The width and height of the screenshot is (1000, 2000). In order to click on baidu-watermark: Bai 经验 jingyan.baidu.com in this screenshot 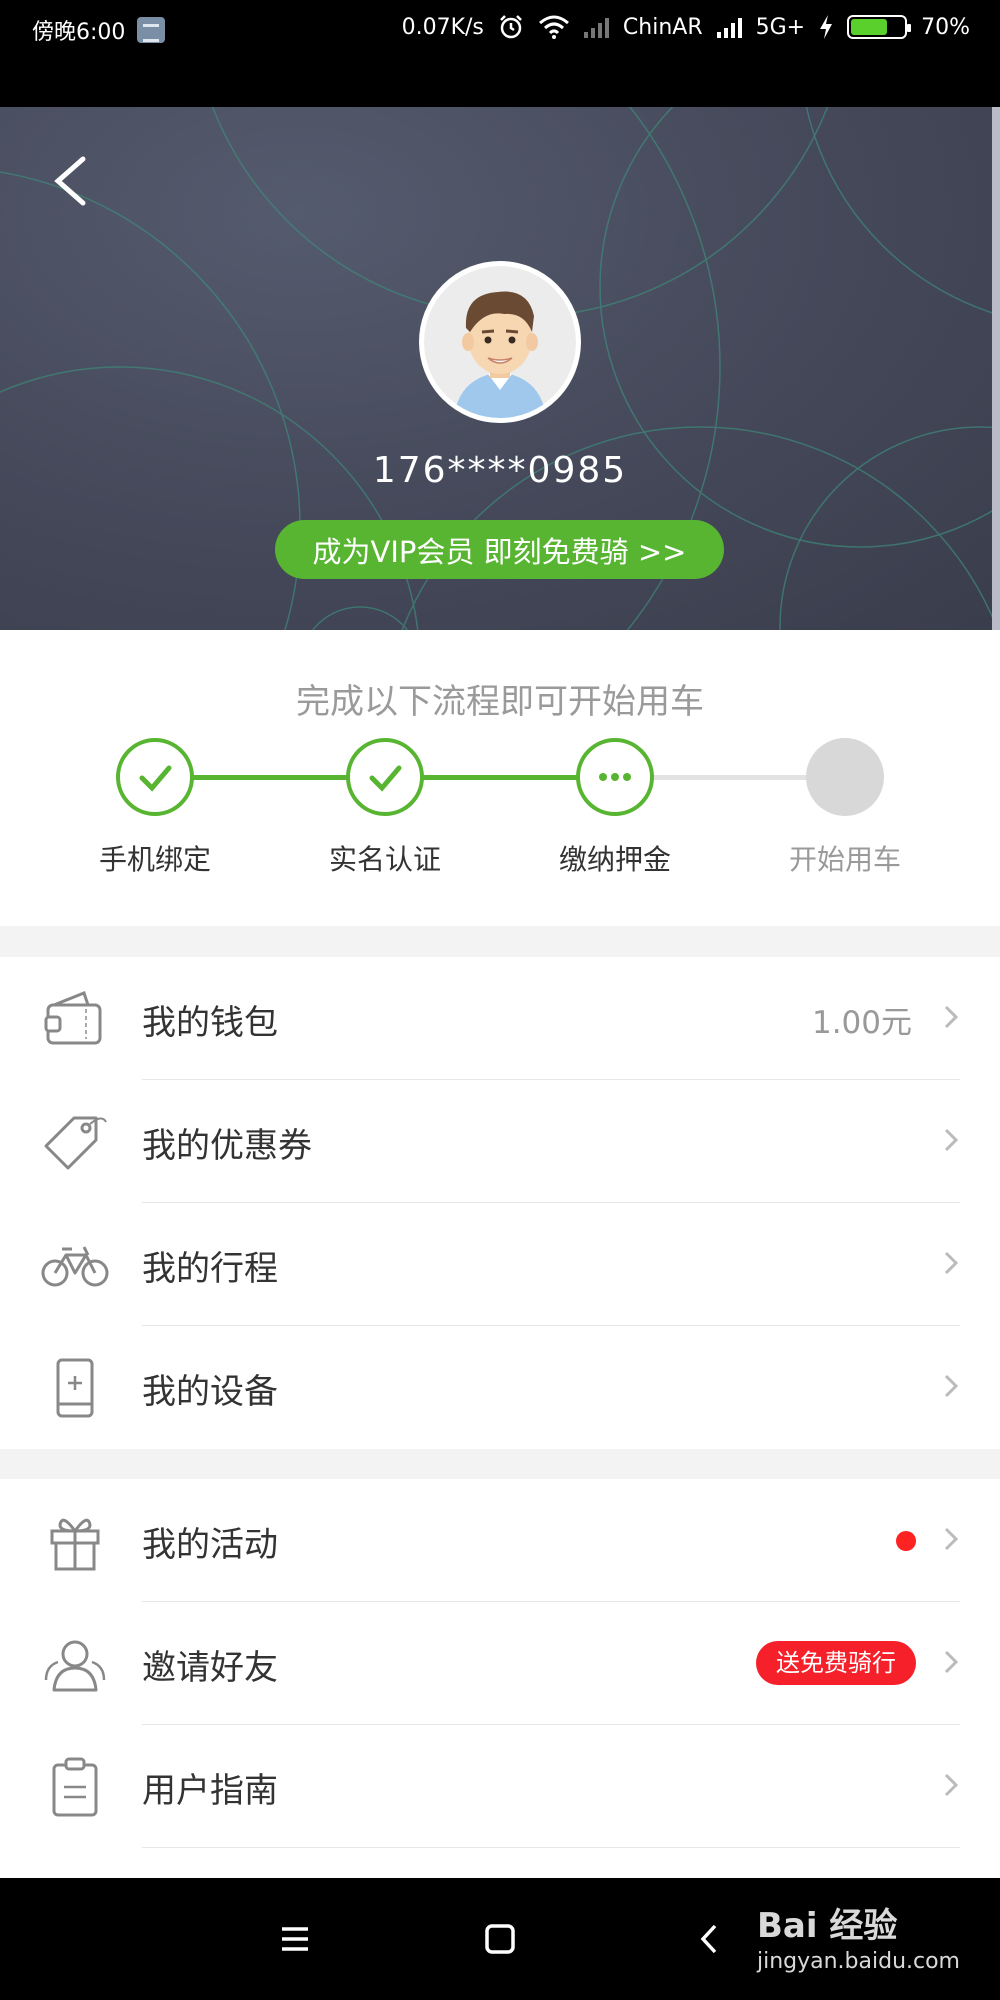, I will do `click(858, 1936)`.